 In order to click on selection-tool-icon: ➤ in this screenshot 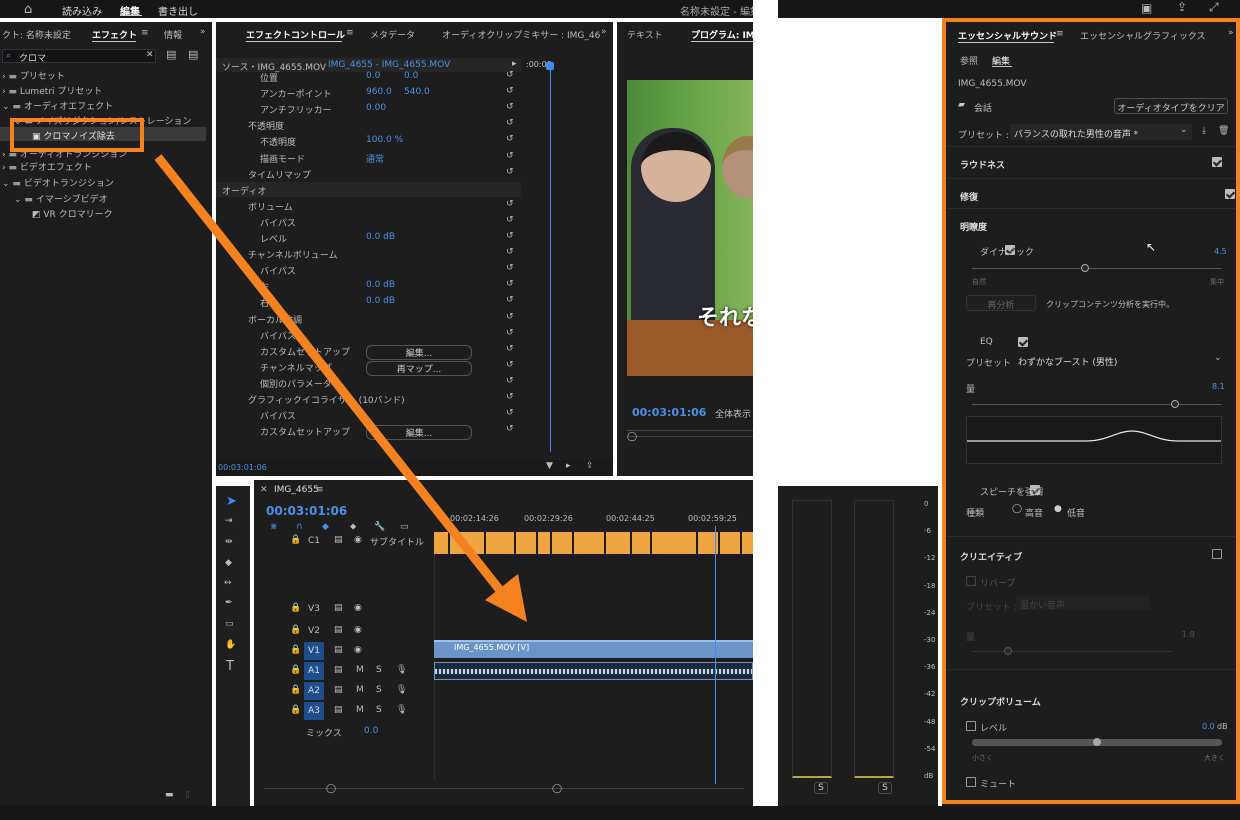, I will do `click(231, 501)`.